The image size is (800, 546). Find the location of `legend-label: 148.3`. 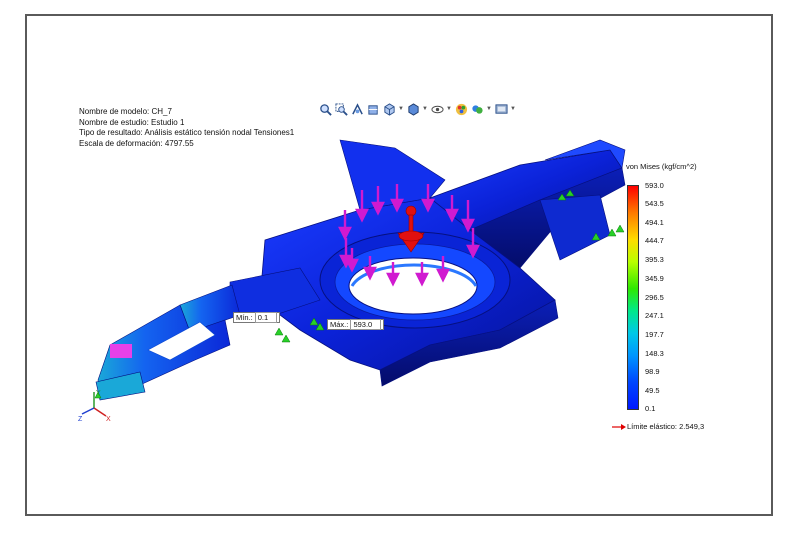

legend-label: 148.3 is located at coordinates (654, 353).